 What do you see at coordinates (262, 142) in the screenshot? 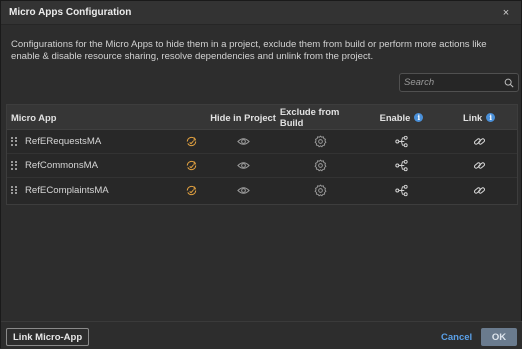
I see `table-row: RefERequestsMA` at bounding box center [262, 142].